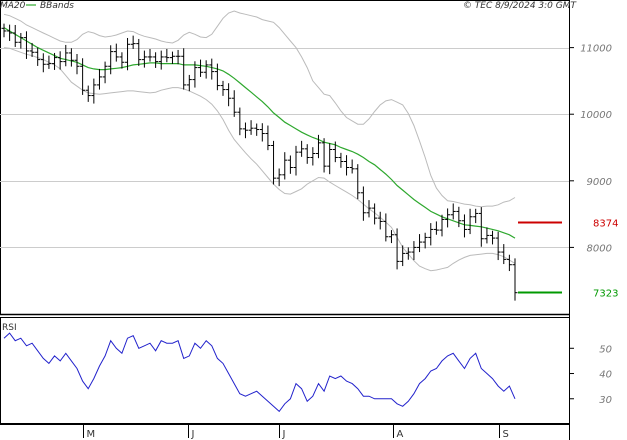 This screenshot has height=440, width=627. Describe the element at coordinates (57, 6) in the screenshot. I see `legend-bbands: BBands` at that location.